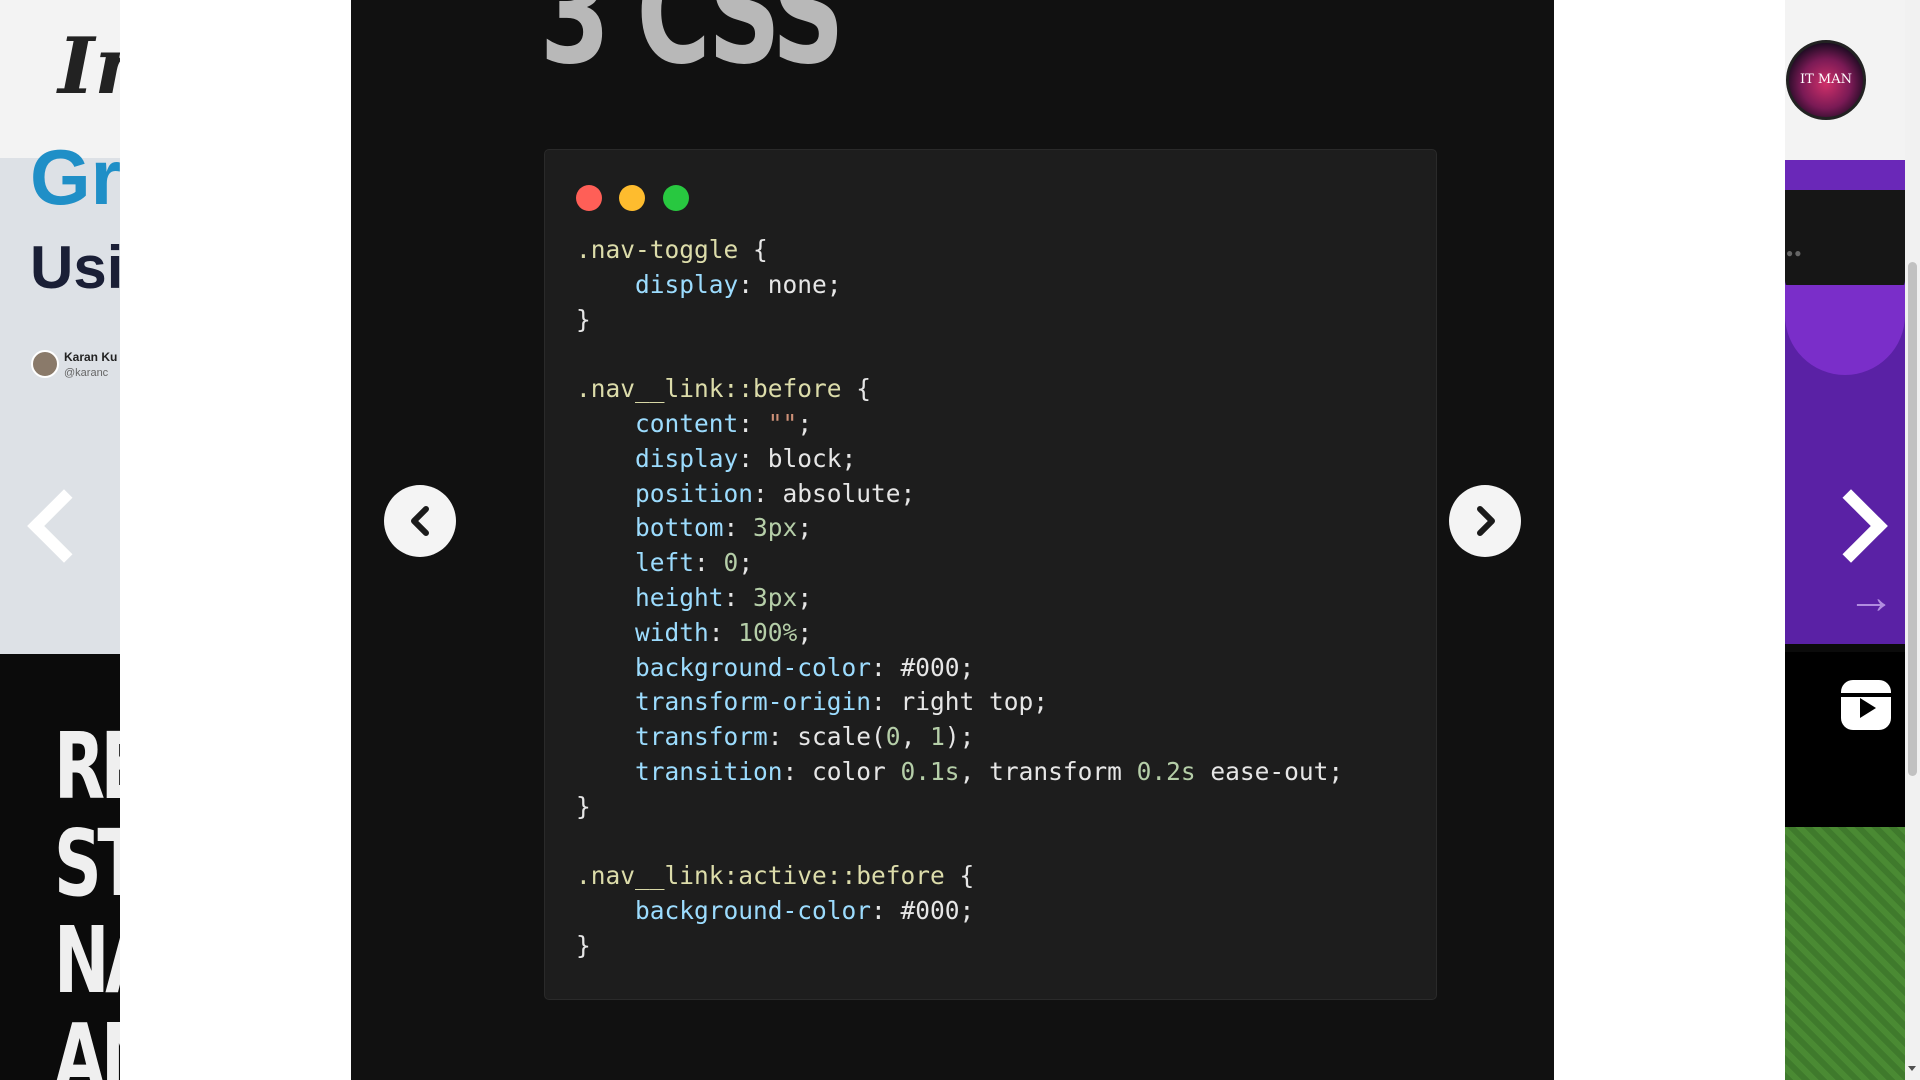 The height and width of the screenshot is (1080, 1920). What do you see at coordinates (701, 737) in the screenshot?
I see `code-token: transform` at bounding box center [701, 737].